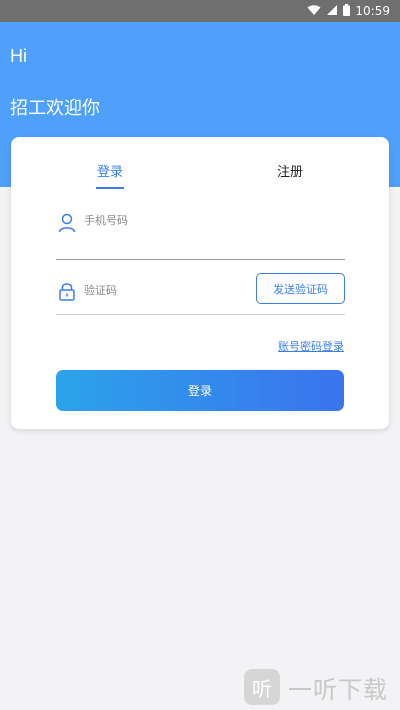  Describe the element at coordinates (300, 288) in the screenshot. I see `send-code-button: 发送验证码` at that location.